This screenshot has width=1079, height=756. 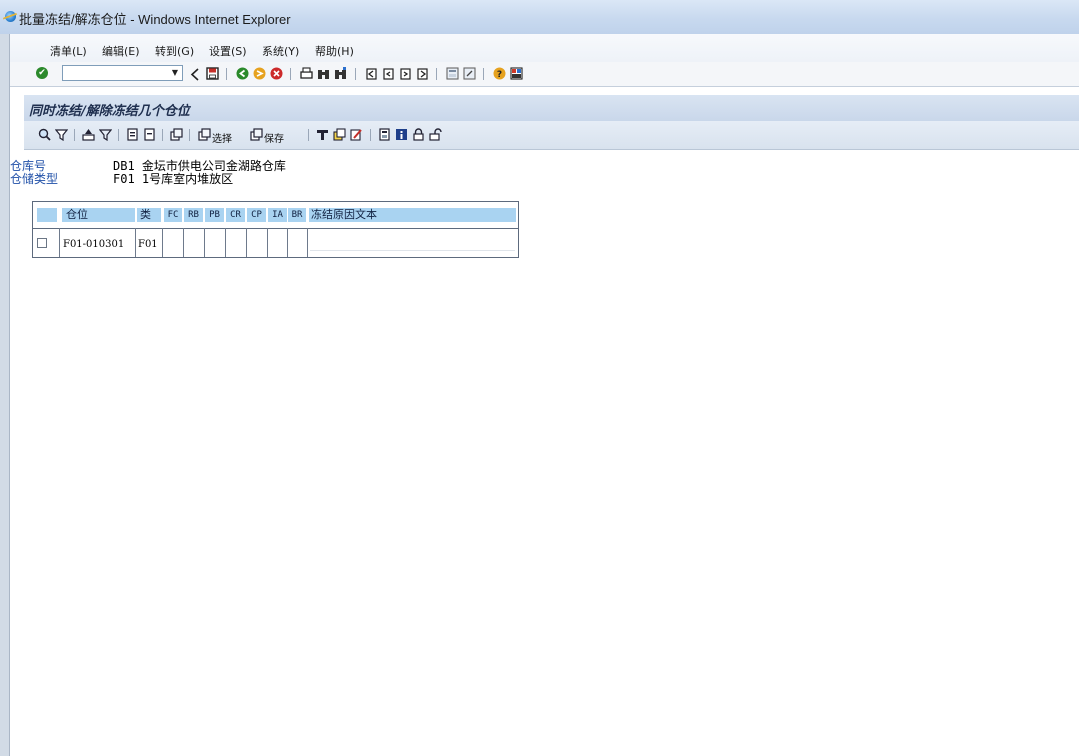 What do you see at coordinates (68, 51) in the screenshot?
I see `menu-list: 清单(L)` at bounding box center [68, 51].